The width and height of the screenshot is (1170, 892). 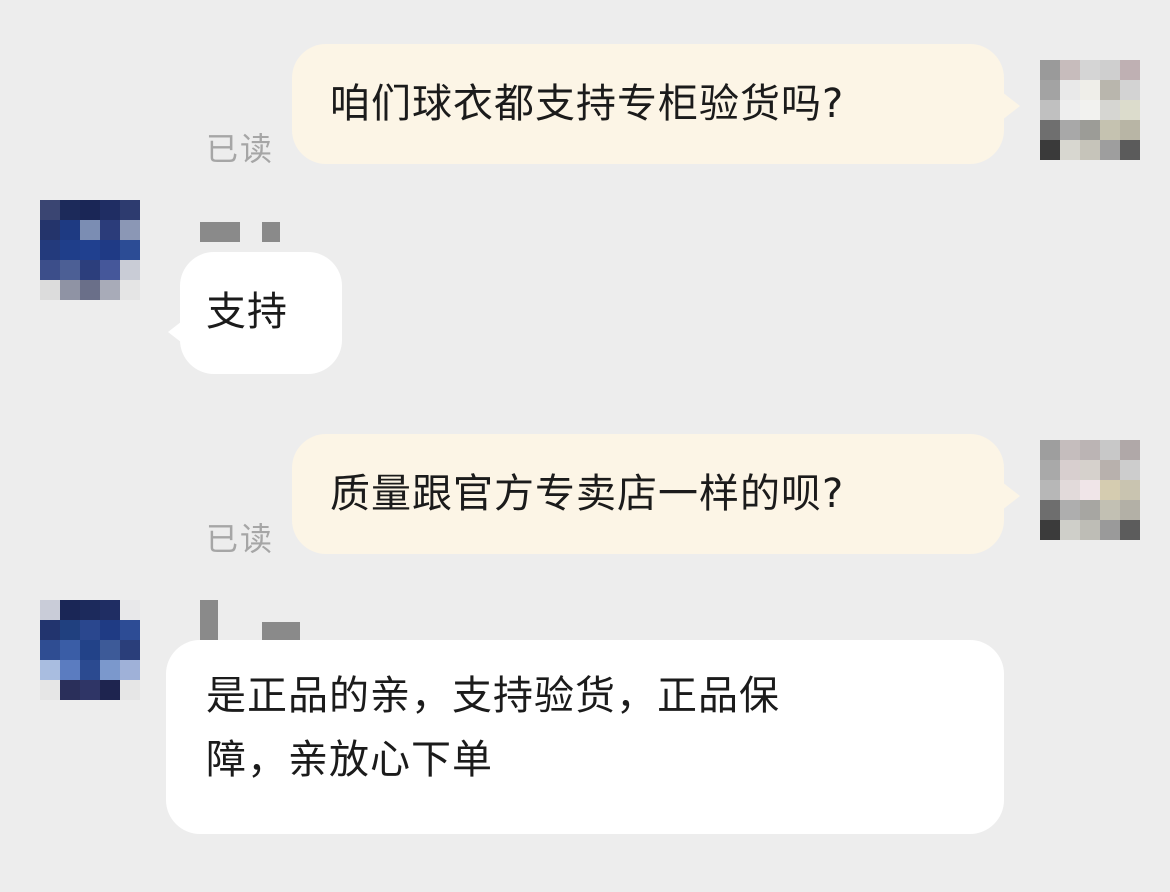 I want to click on message-text: 咱们球衣都支持专柜验货吗?, so click(x=587, y=104).